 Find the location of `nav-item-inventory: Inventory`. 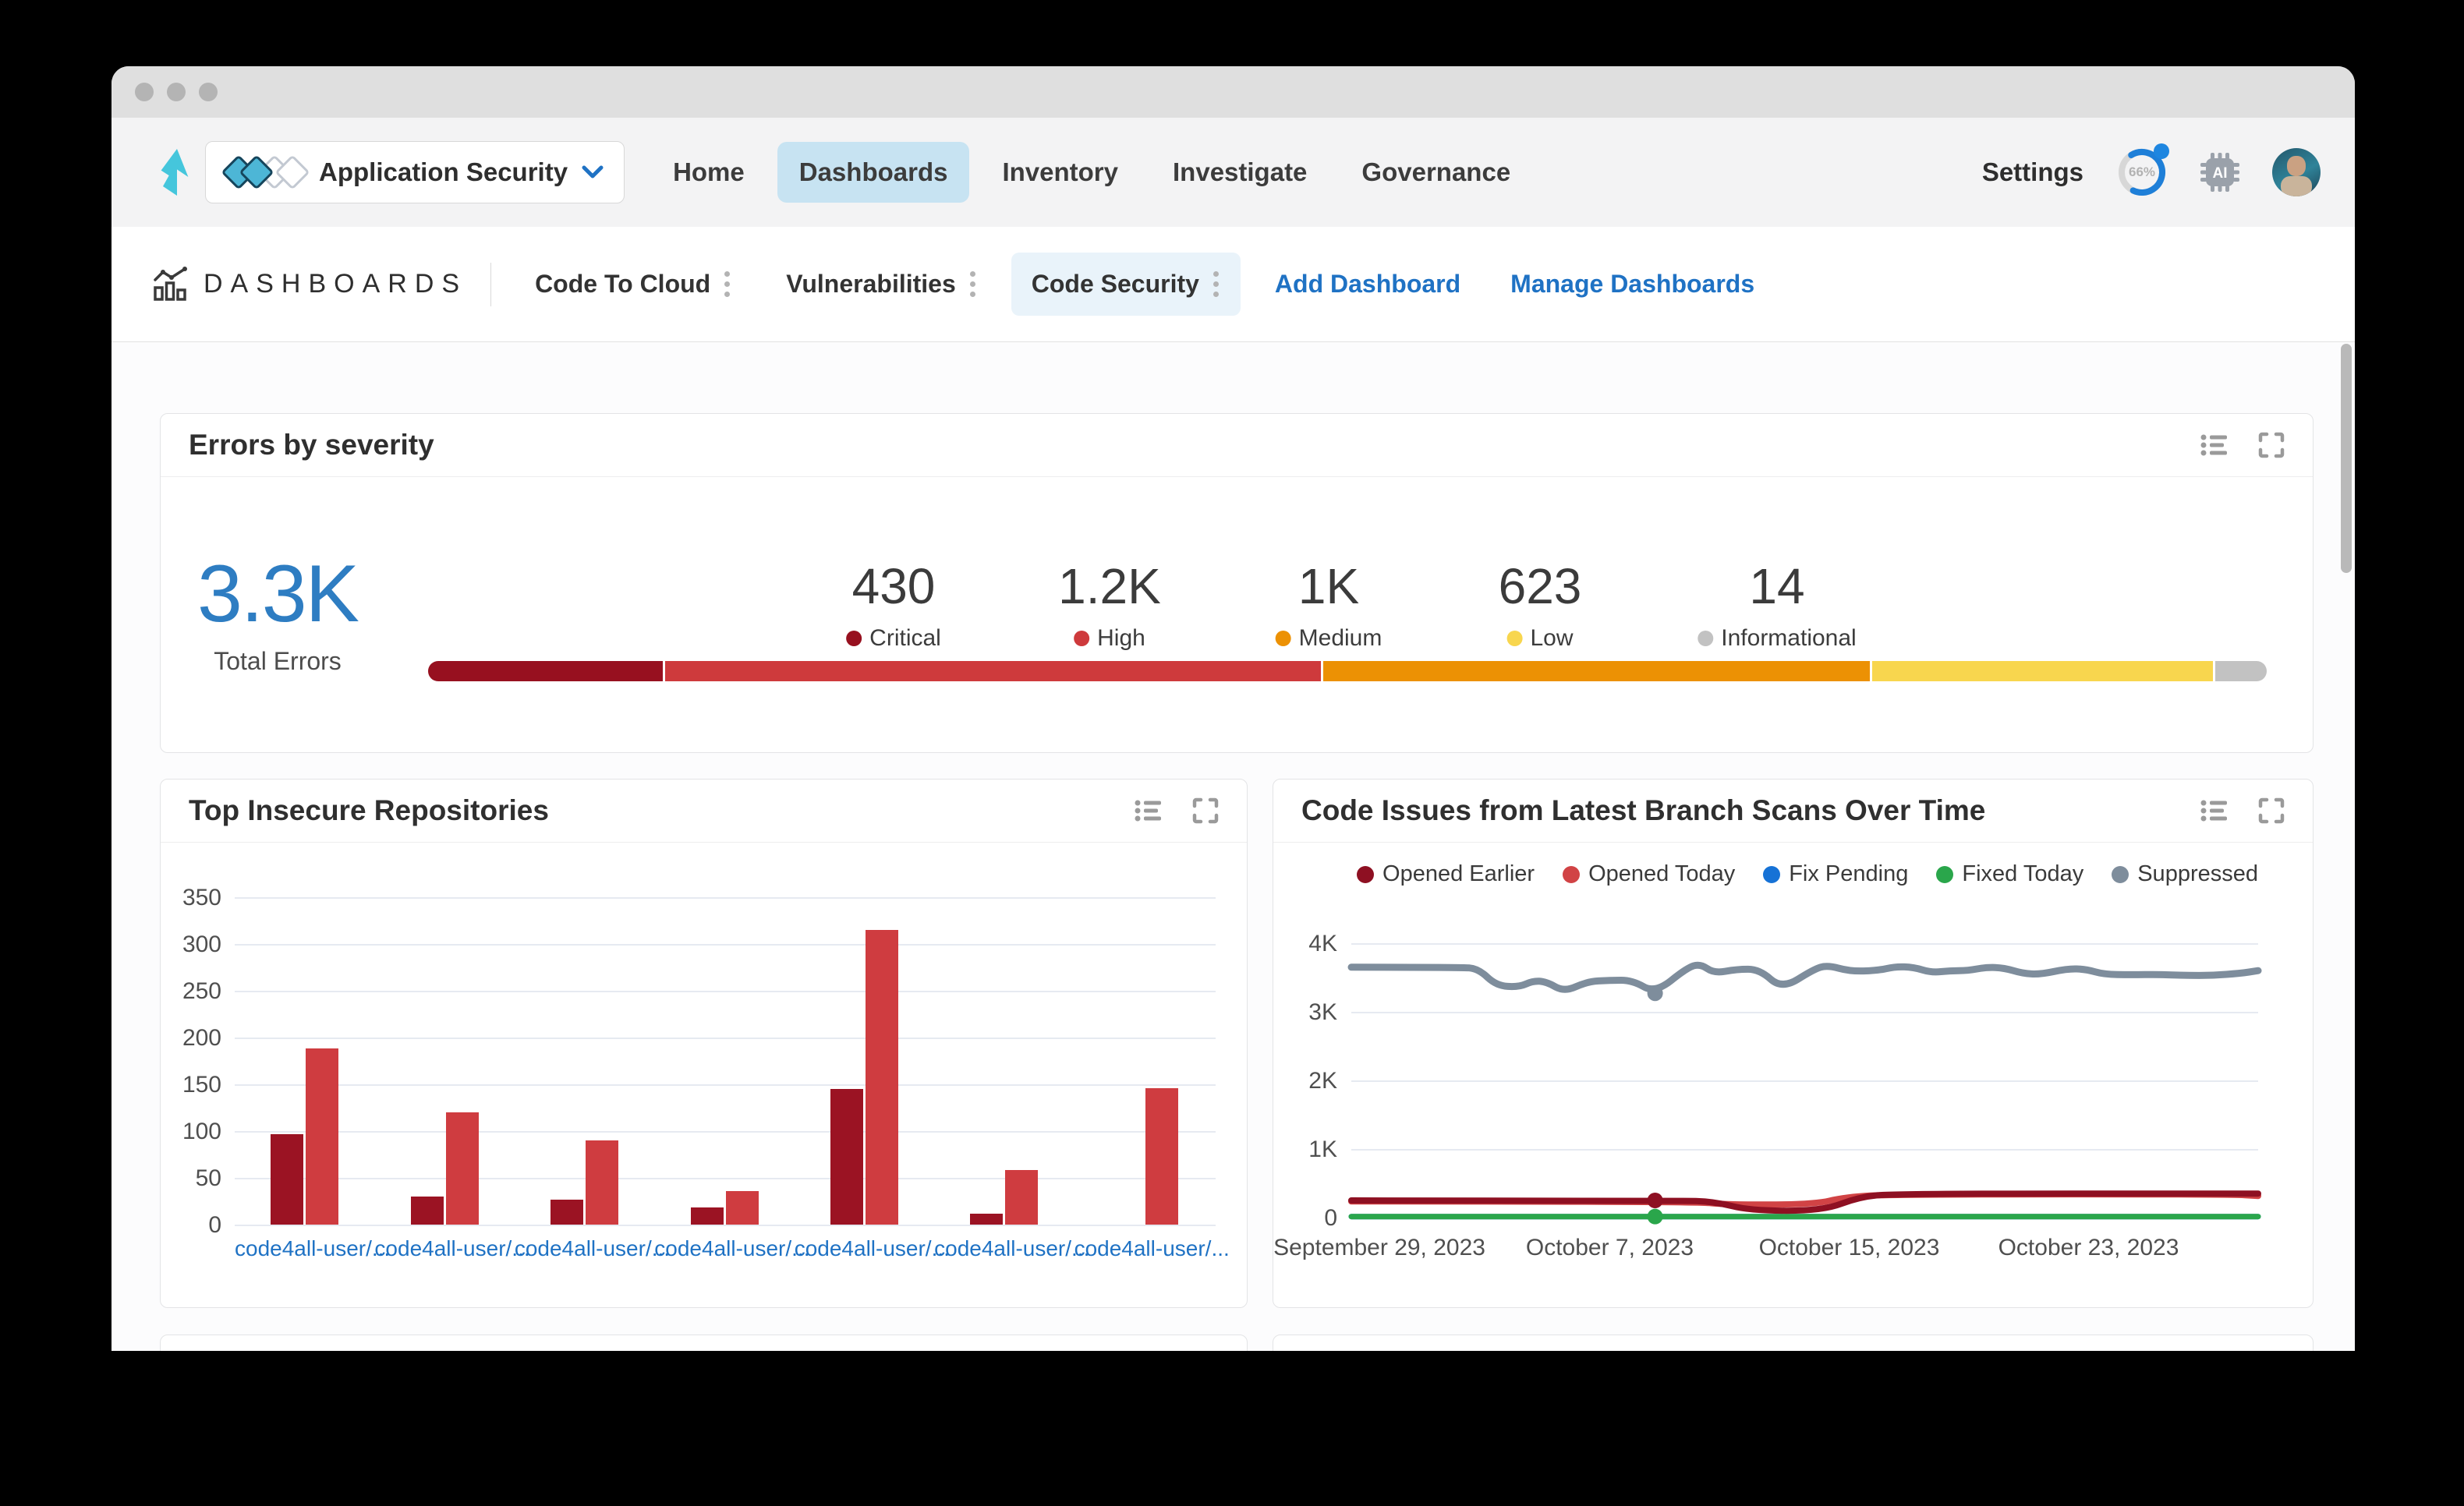

nav-item-inventory: Inventory is located at coordinates (1060, 172).